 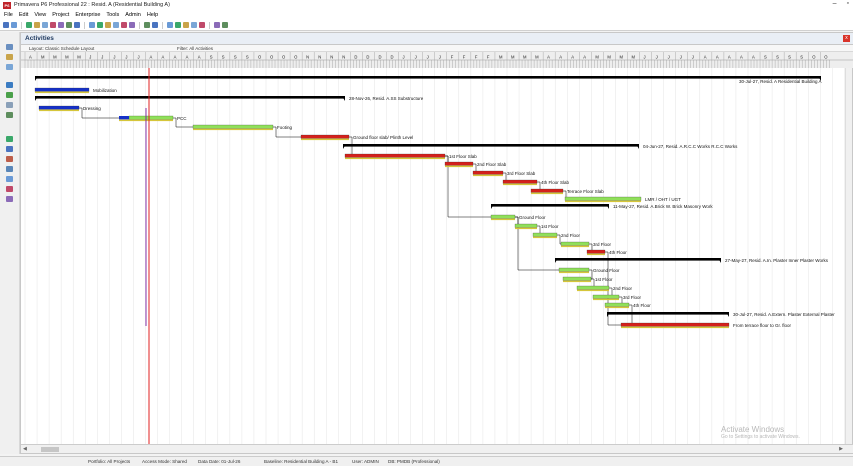 What do you see at coordinates (45, 25) in the screenshot?
I see `link-icon` at bounding box center [45, 25].